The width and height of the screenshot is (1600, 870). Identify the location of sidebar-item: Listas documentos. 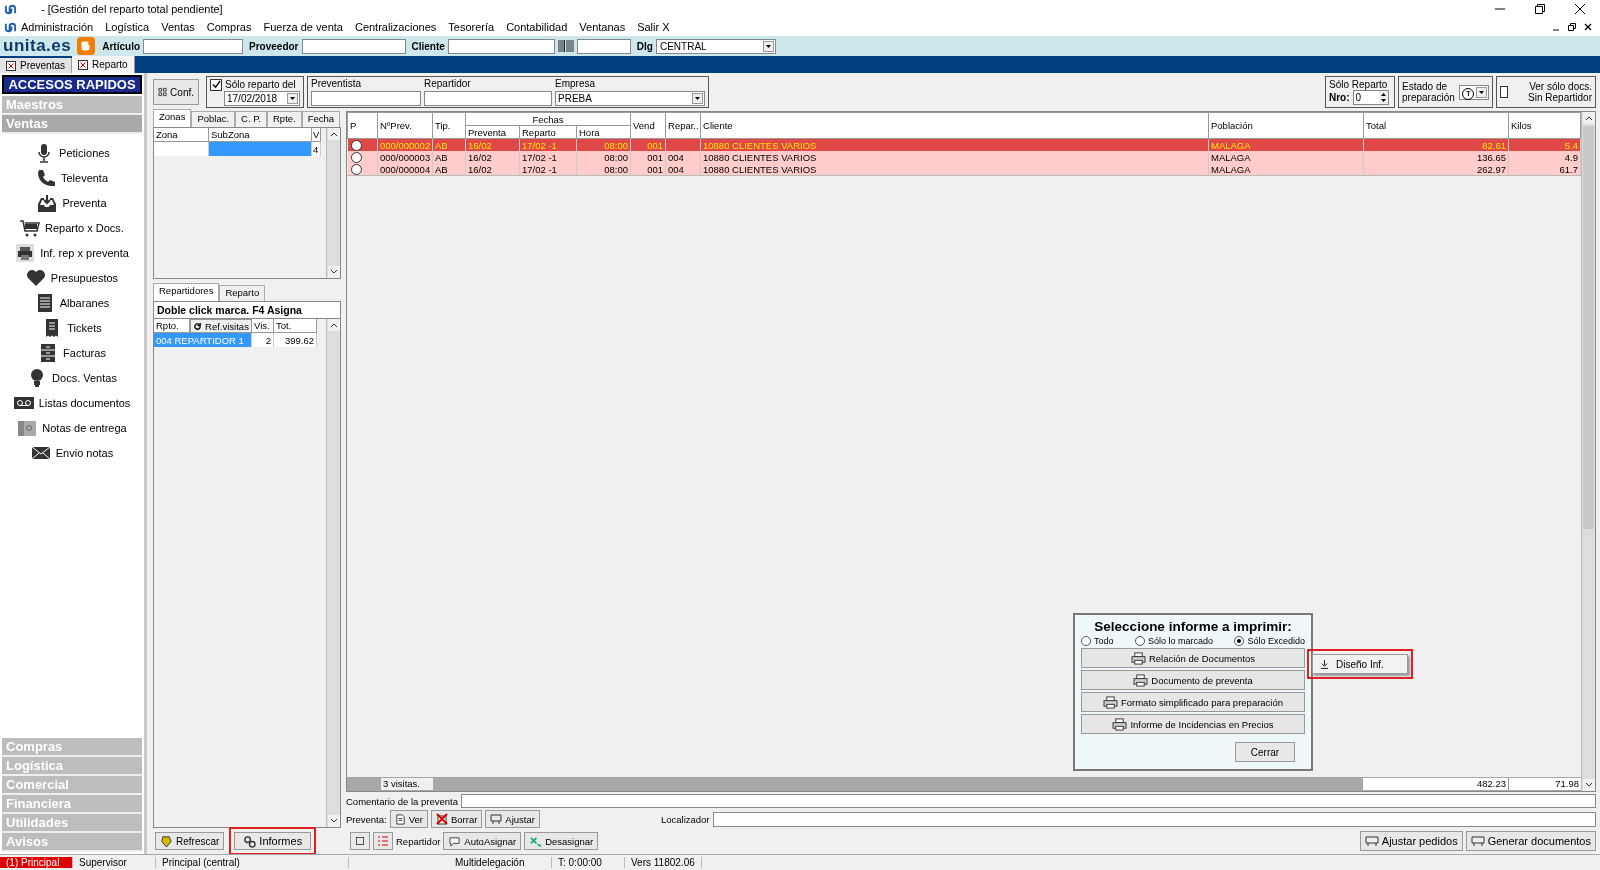
(84, 402).